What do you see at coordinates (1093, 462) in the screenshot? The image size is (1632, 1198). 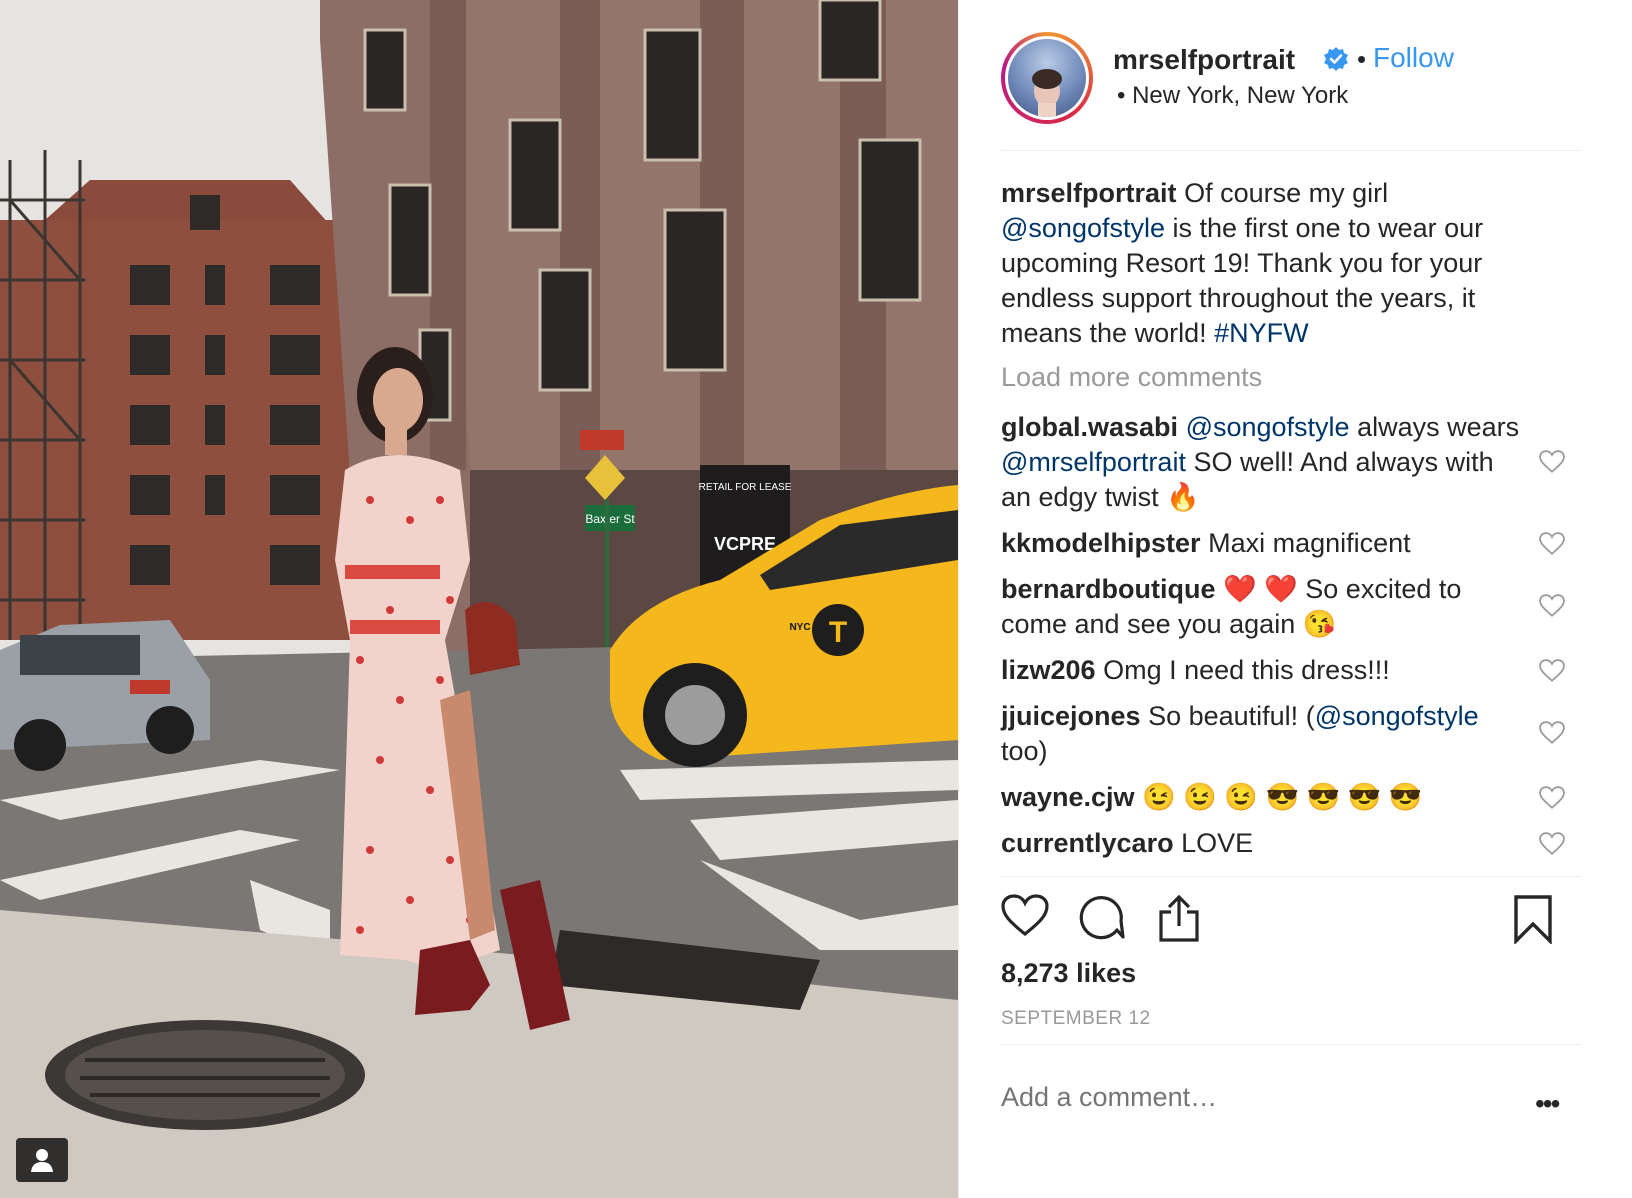 I see `comment-mention: @mrselfportrait` at bounding box center [1093, 462].